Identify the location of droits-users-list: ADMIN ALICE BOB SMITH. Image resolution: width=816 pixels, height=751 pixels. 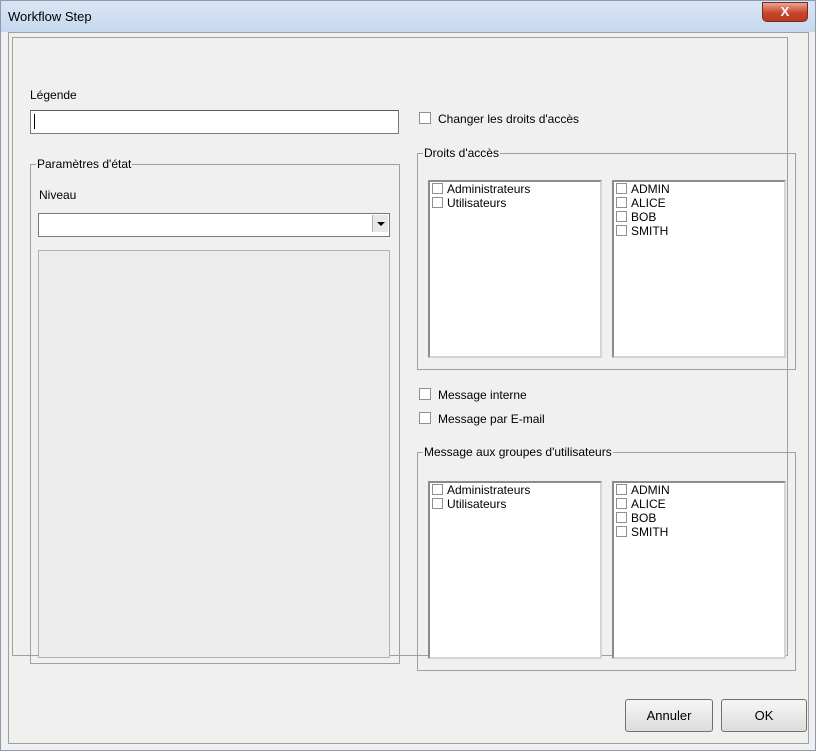
(699, 269).